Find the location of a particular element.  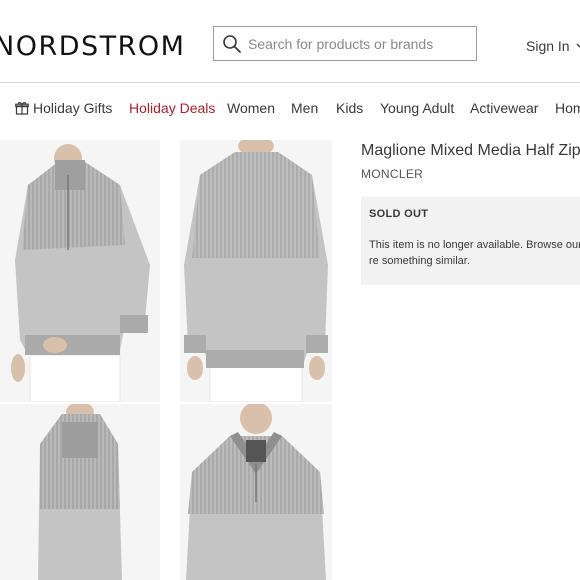

sign-in-button: Sign In is located at coordinates (553, 46).